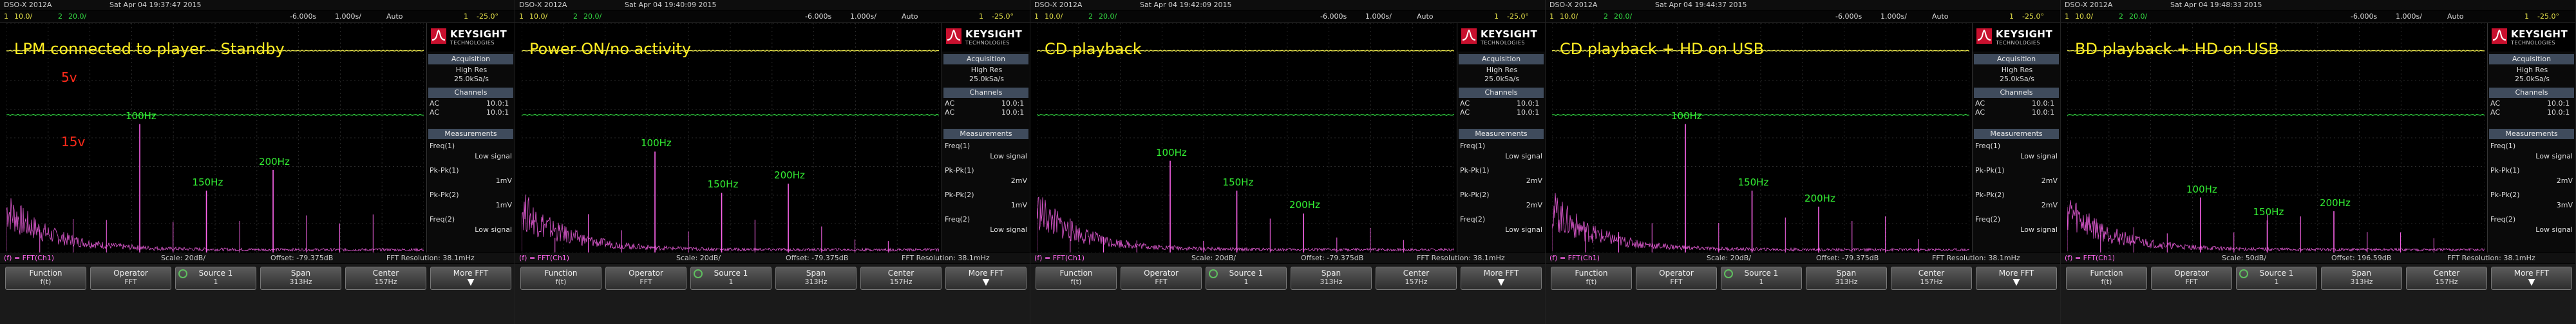 Image resolution: width=2576 pixels, height=324 pixels. Describe the element at coordinates (950, 103) in the screenshot. I see `ch1-coupling: AC` at that location.